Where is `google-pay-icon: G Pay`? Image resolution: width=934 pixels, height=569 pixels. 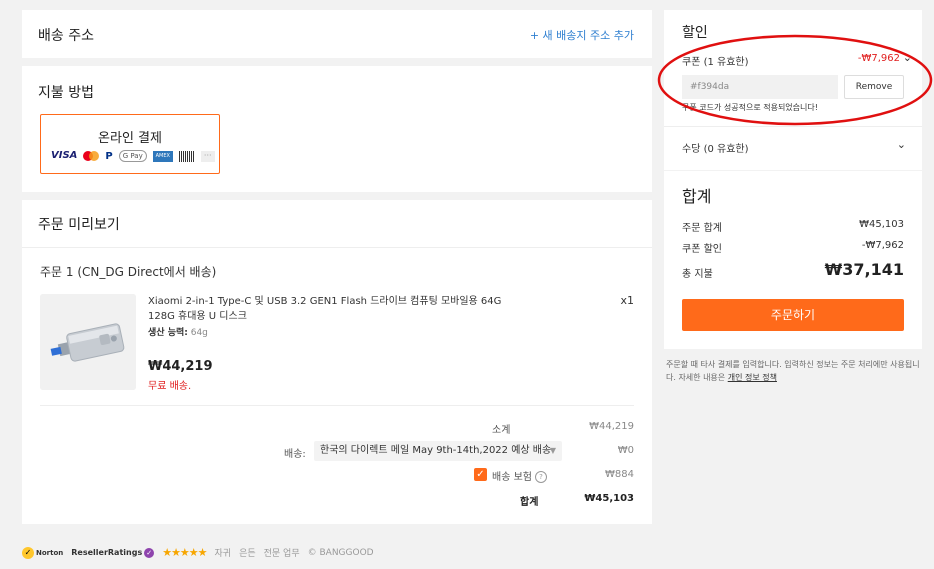
google-pay-icon: G Pay is located at coordinates (132, 156).